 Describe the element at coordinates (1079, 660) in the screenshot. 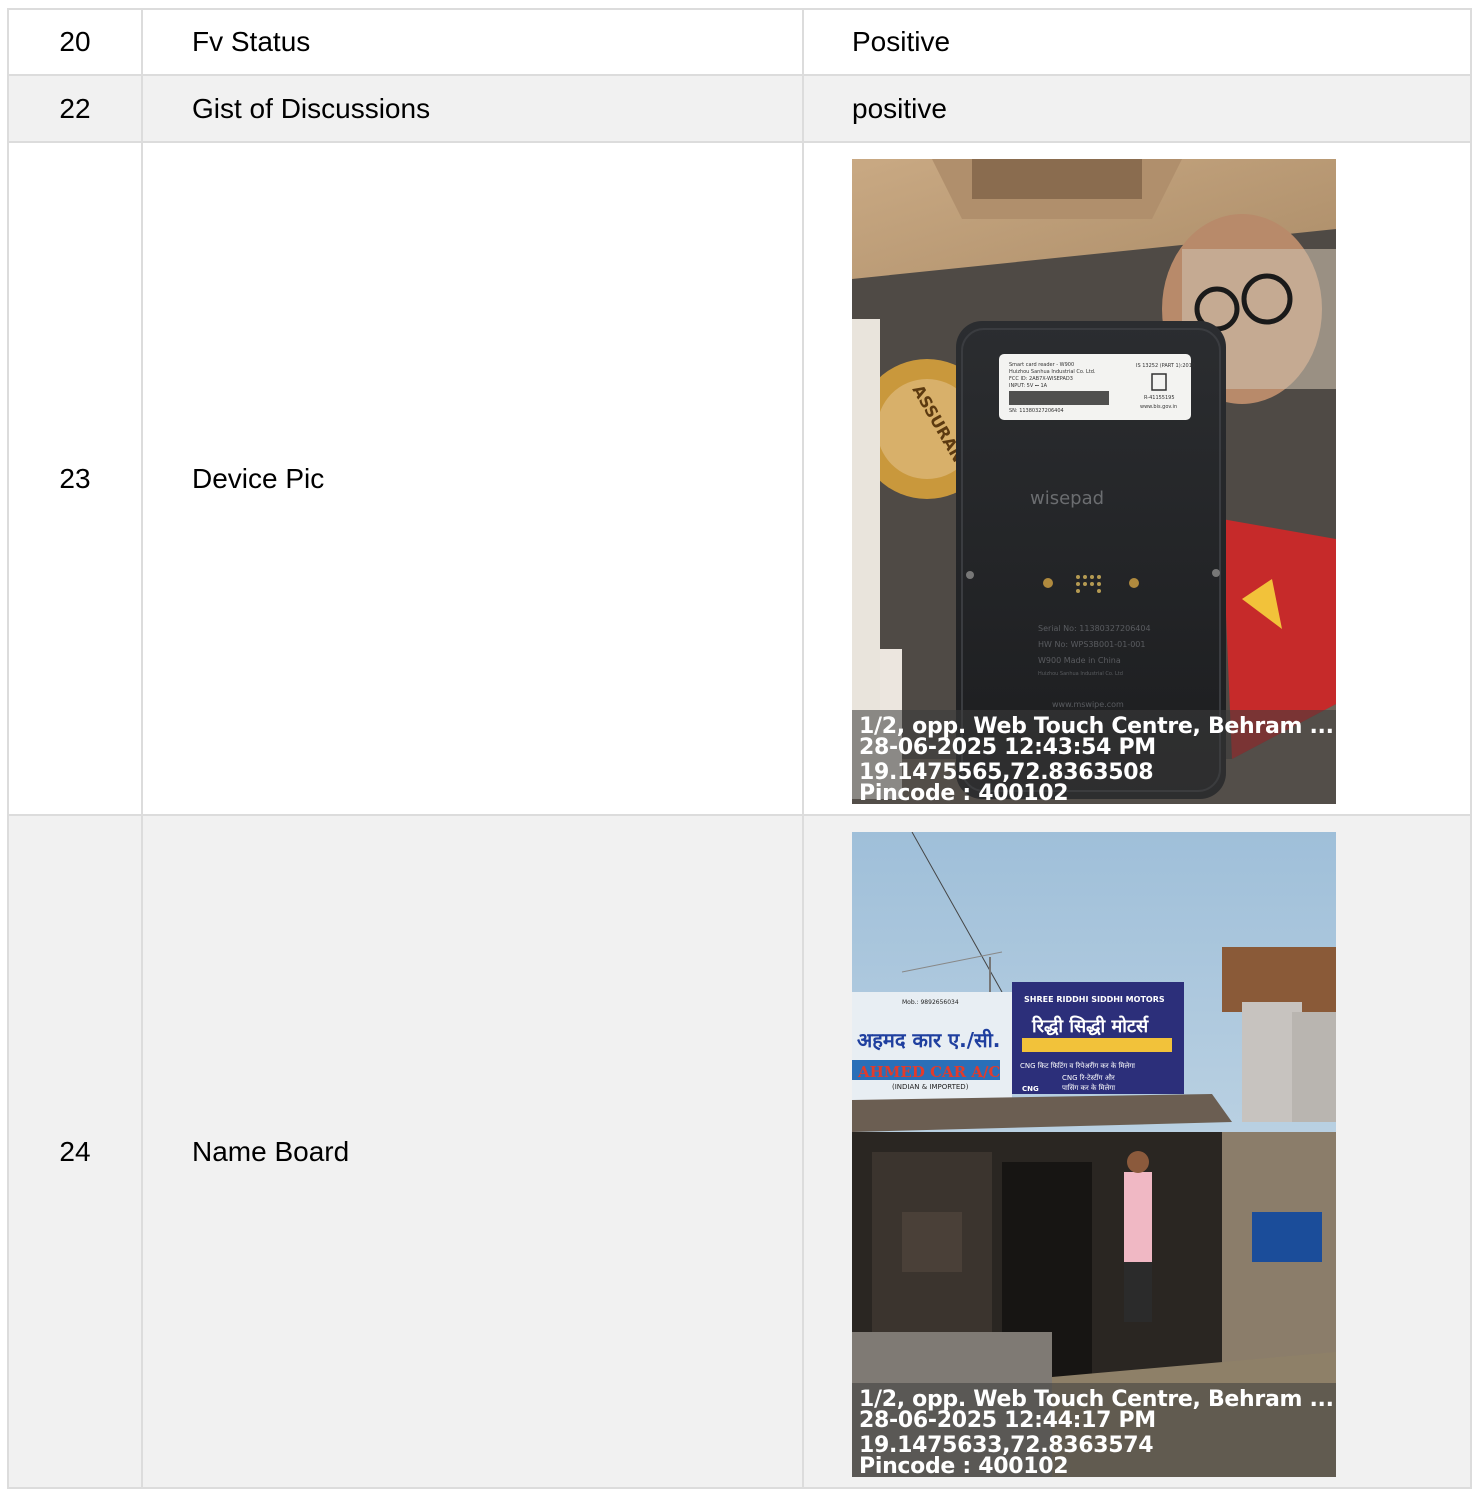

I see `svg-text: W900 Made in China` at that location.